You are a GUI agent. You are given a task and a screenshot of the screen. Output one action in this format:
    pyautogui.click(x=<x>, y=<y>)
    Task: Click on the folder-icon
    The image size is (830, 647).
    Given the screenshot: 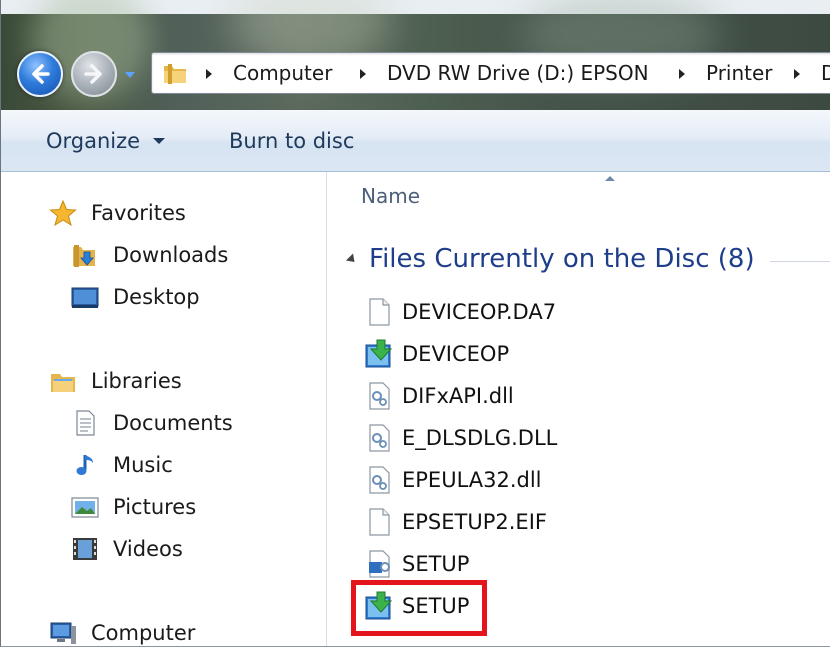 What is the action you would take?
    pyautogui.click(x=175, y=74)
    